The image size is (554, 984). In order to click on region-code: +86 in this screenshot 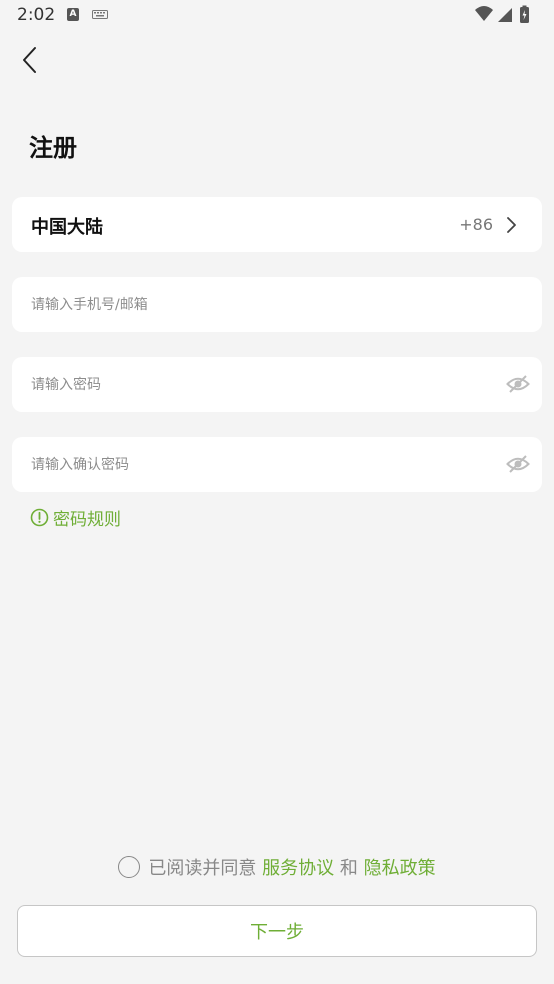, I will do `click(476, 224)`.